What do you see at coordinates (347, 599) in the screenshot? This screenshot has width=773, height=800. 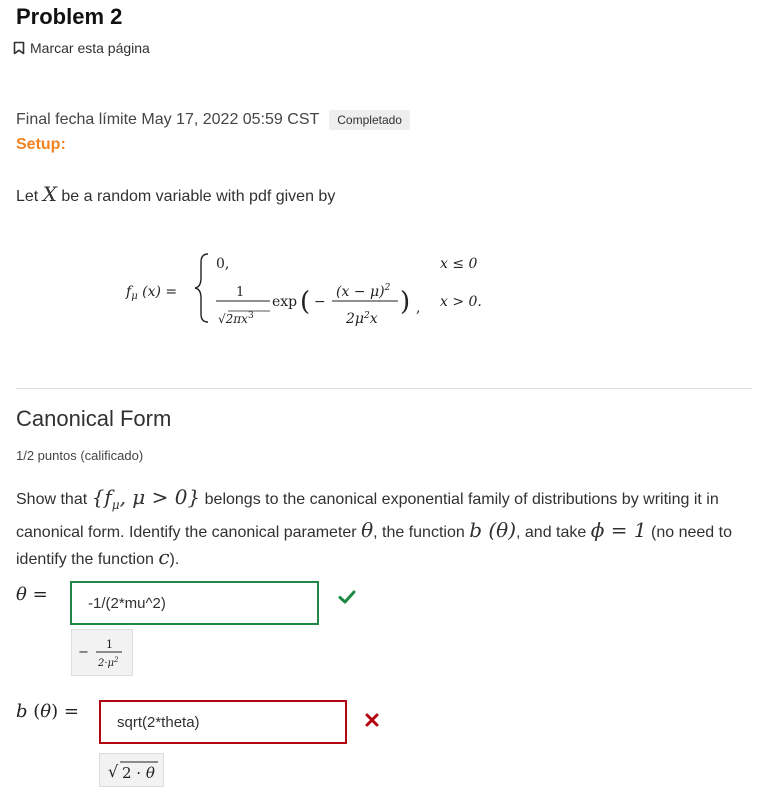 I see `check-icon` at bounding box center [347, 599].